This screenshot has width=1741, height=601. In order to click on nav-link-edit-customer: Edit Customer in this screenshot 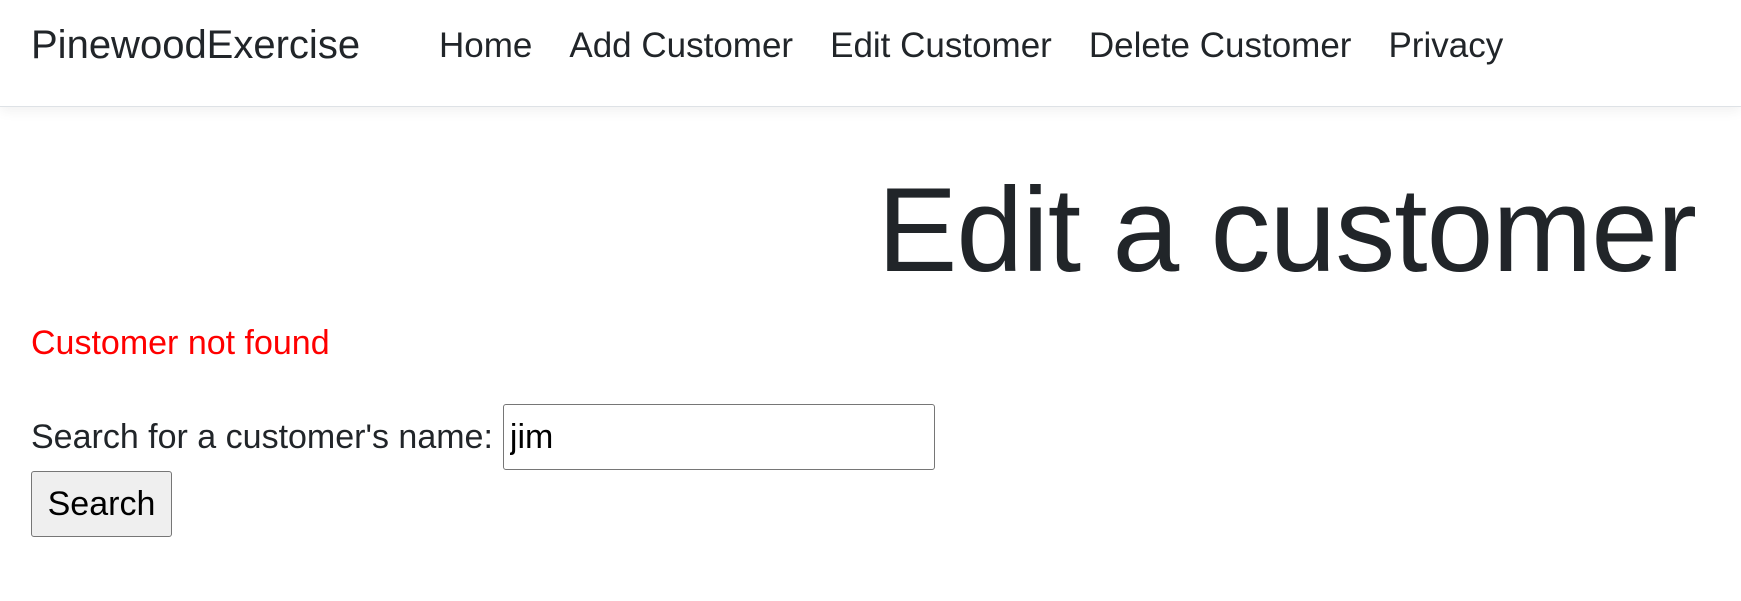, I will do `click(941, 46)`.